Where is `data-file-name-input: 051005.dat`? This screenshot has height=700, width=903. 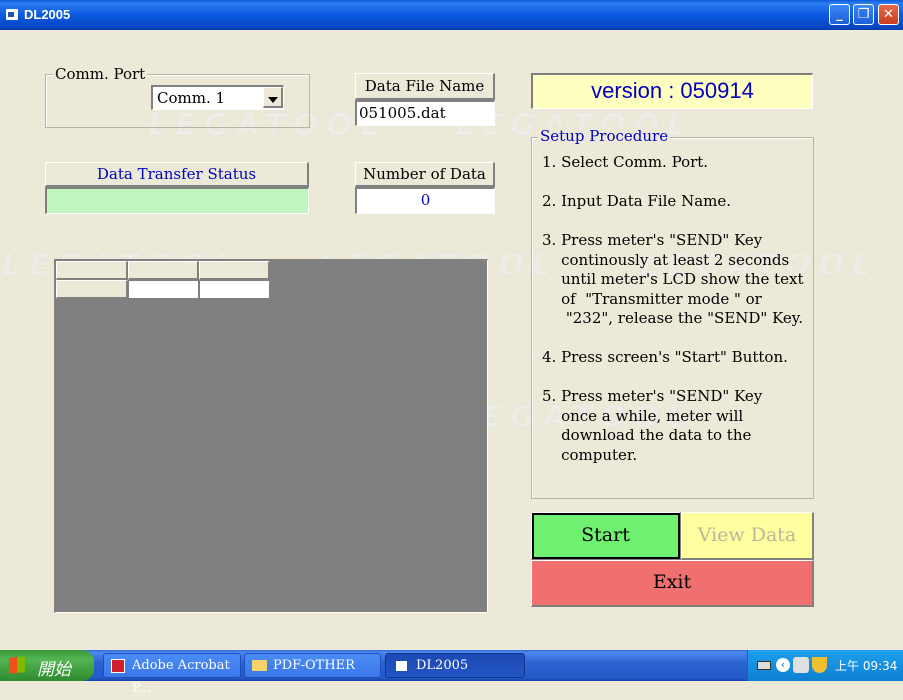
data-file-name-input: 051005.dat is located at coordinates (425, 113).